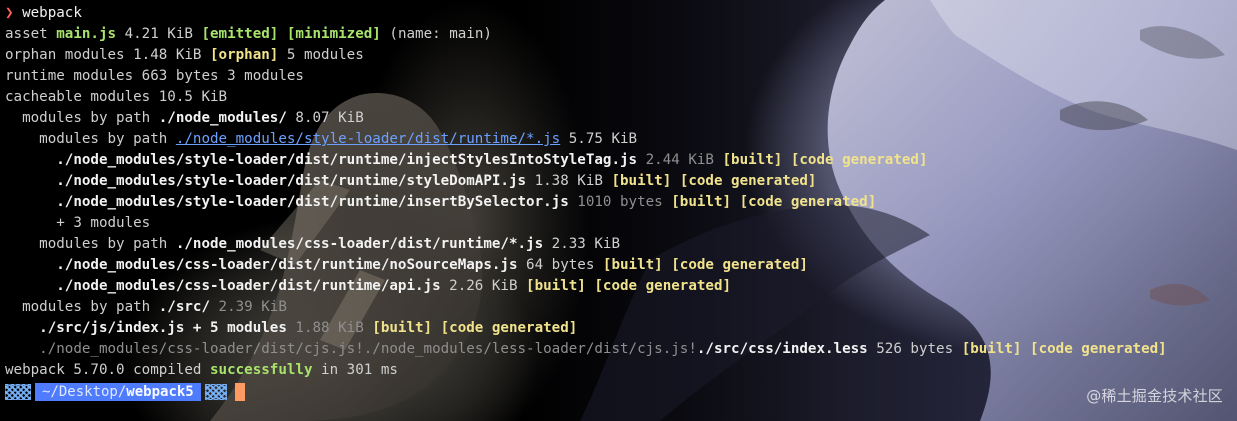  I want to click on output-text: 2.26 KiB, so click(483, 286).